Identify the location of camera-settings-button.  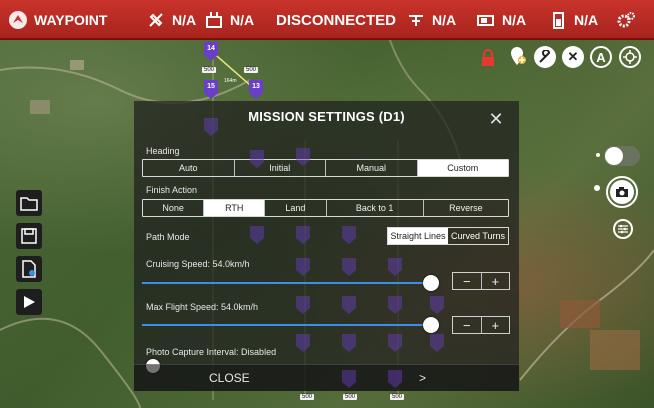
(623, 229).